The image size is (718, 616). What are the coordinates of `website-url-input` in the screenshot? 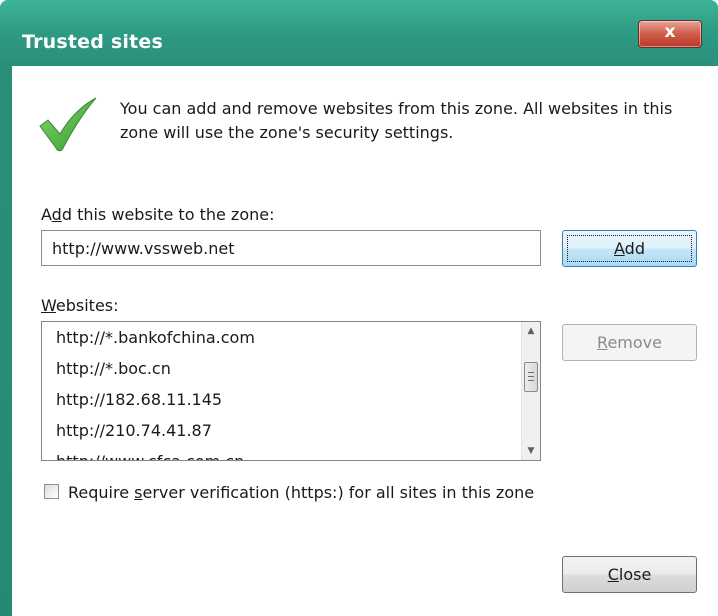 It's located at (291, 248).